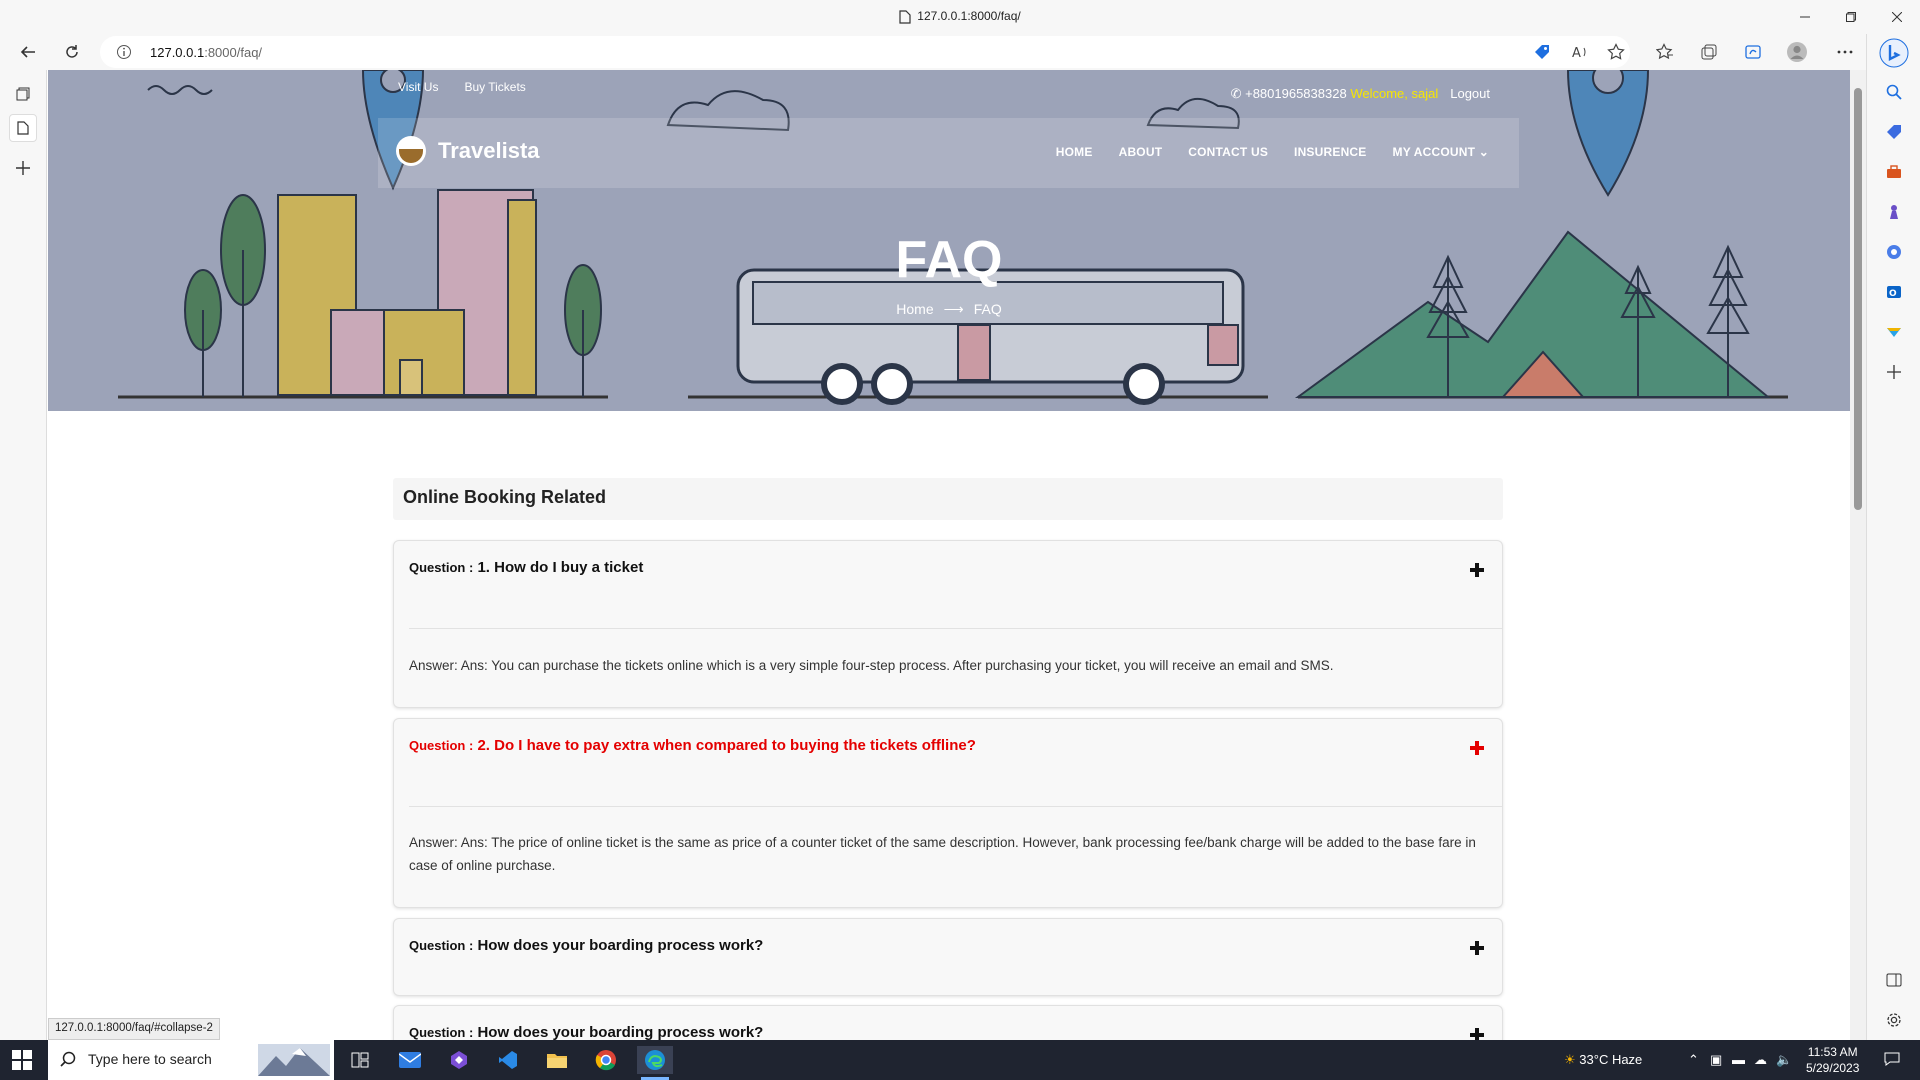 This screenshot has width=1920, height=1080. What do you see at coordinates (22, 1060) in the screenshot?
I see `windows-start-icon` at bounding box center [22, 1060].